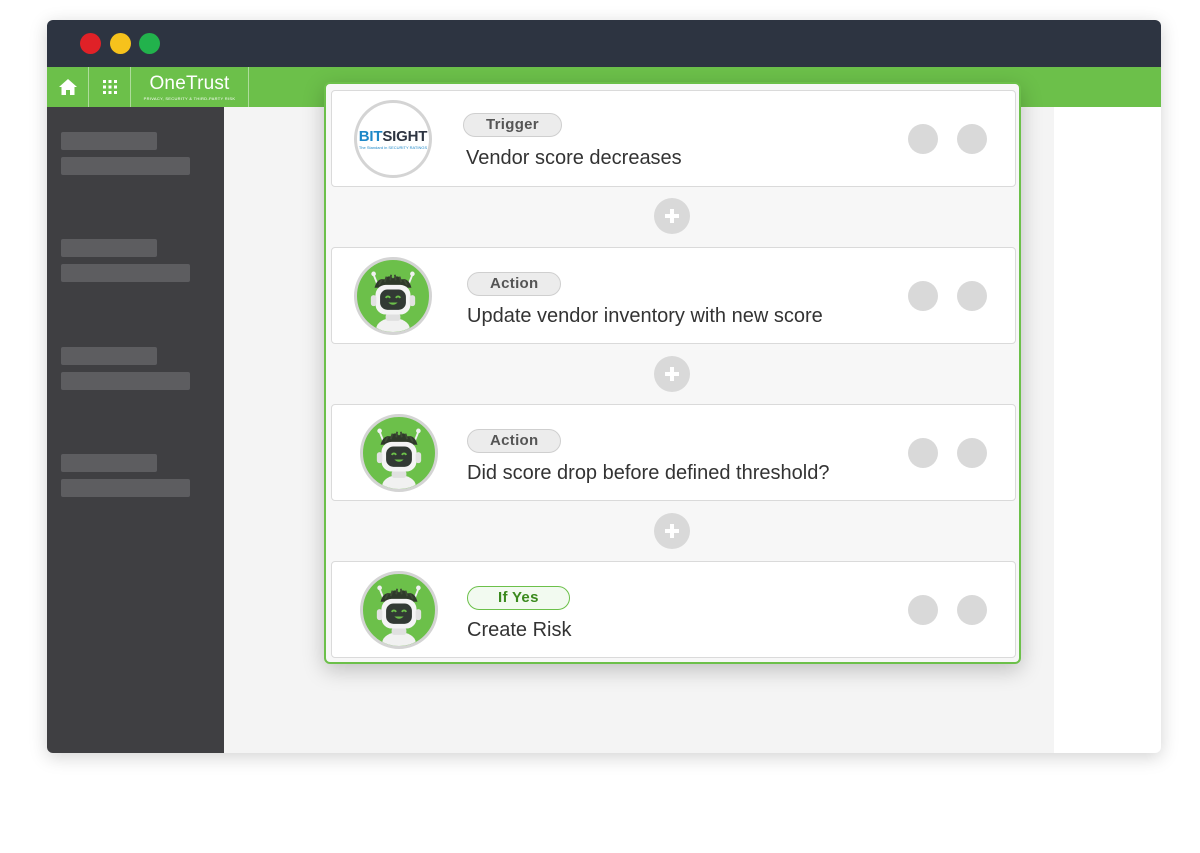 The height and width of the screenshot is (853, 1200). I want to click on step-type-badge: Trigger, so click(512, 125).